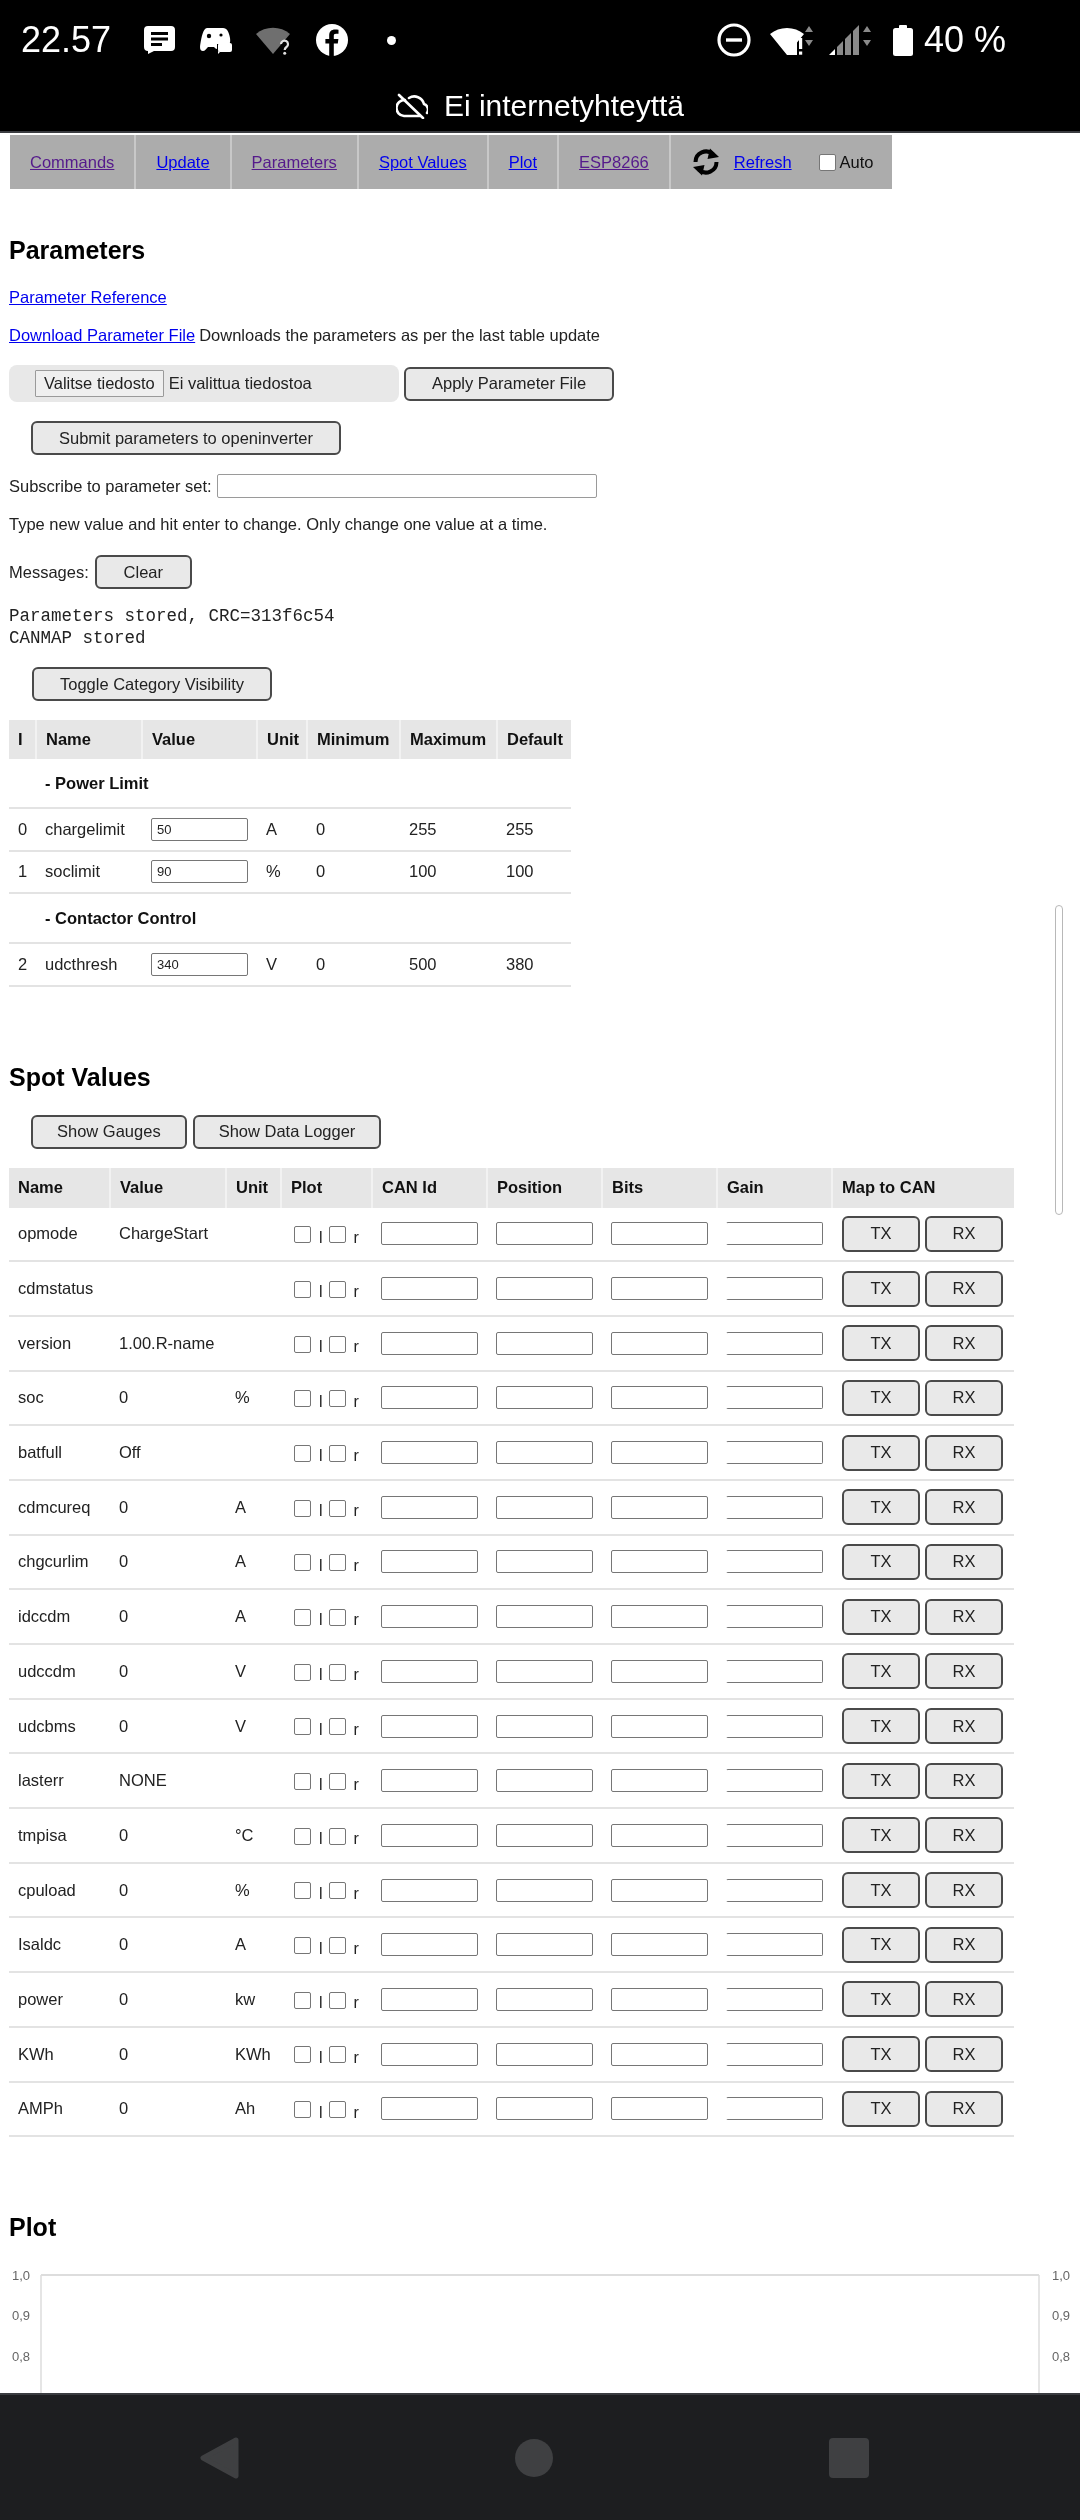  I want to click on nav-link: ESP8266, so click(614, 162).